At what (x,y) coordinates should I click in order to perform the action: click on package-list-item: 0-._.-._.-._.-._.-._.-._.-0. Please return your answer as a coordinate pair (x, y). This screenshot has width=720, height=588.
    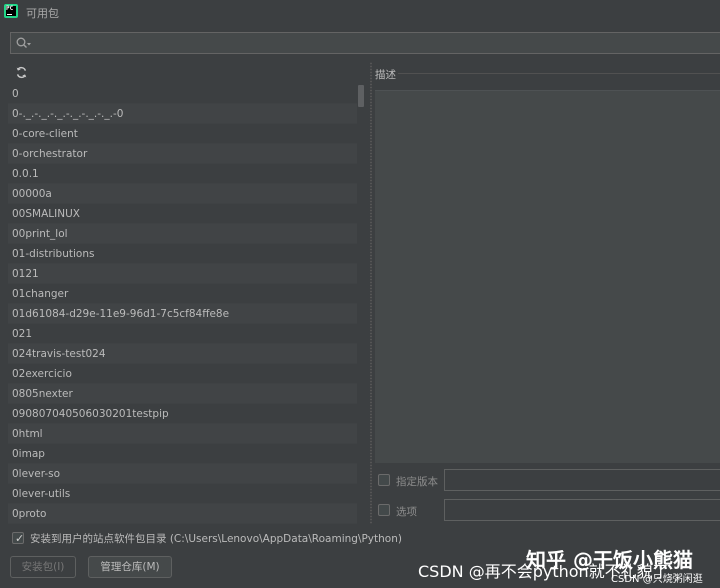
    Looking at the image, I should click on (187, 114).